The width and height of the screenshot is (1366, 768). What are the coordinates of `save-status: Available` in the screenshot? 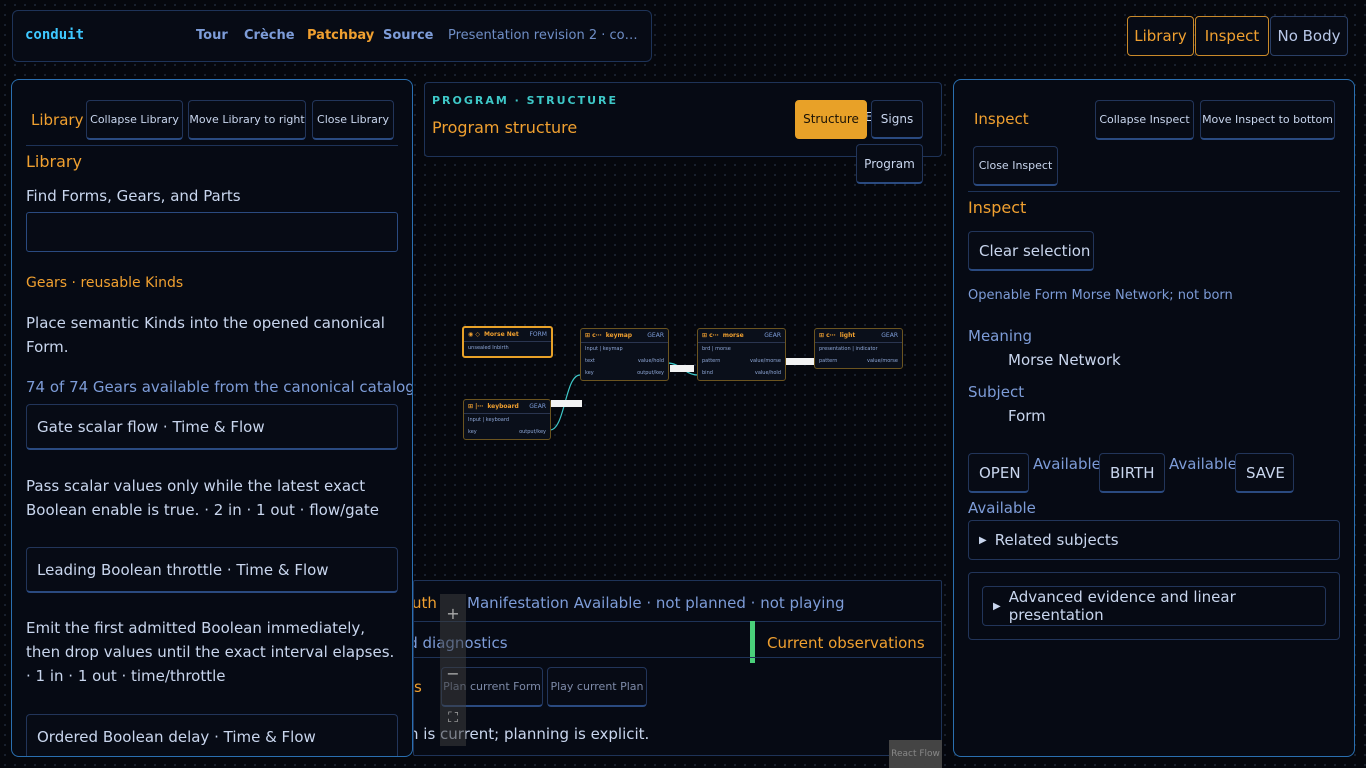 It's located at (1002, 508).